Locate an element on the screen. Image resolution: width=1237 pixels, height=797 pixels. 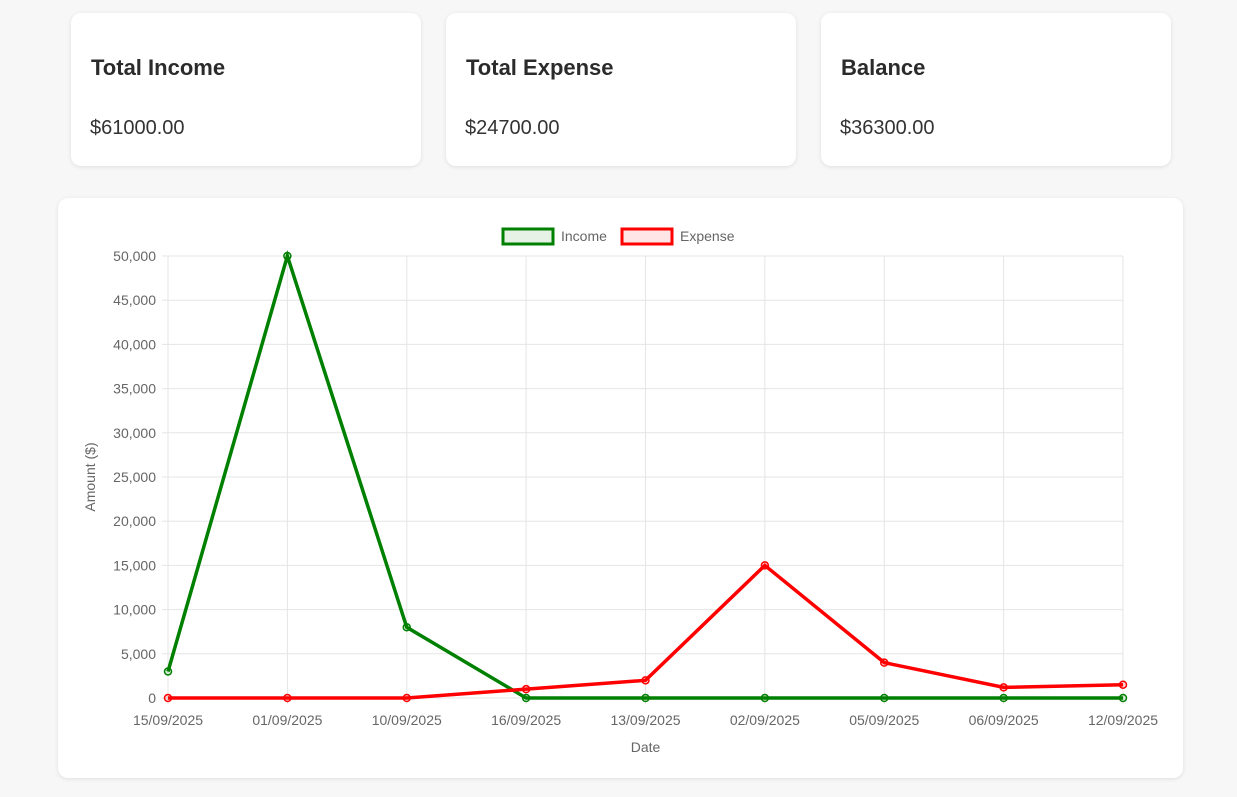
x-tick-label: 16/09/2025 is located at coordinates (526, 720).